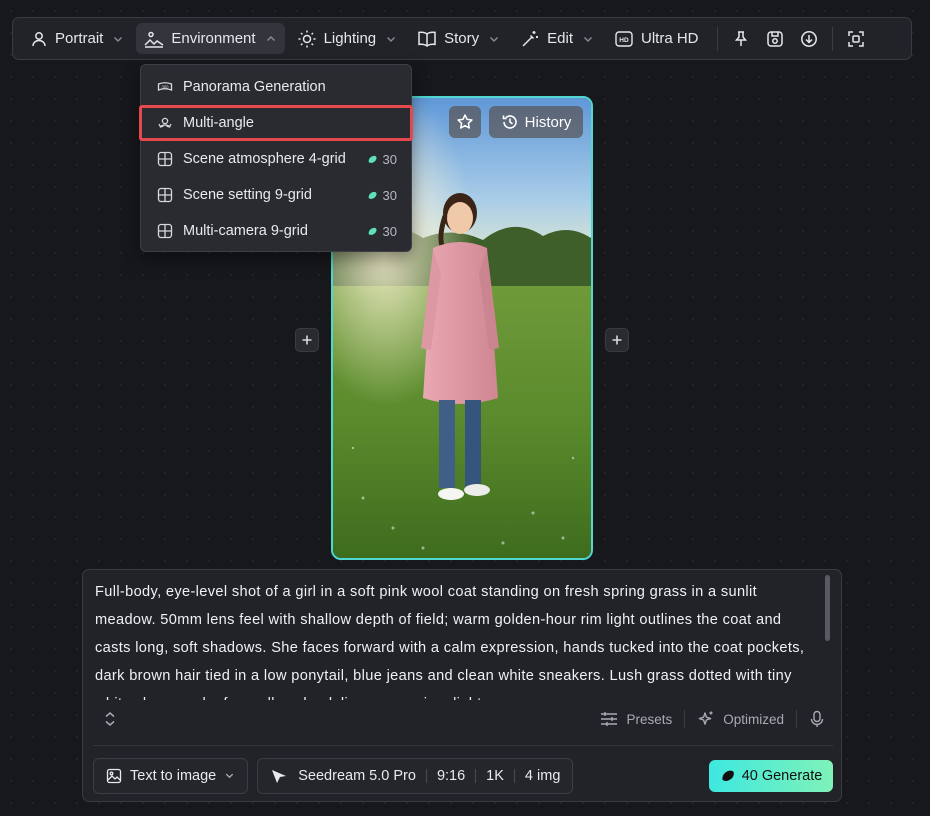  Describe the element at coordinates (560, 38) in the screenshot. I see `edit-label: Edit` at that location.